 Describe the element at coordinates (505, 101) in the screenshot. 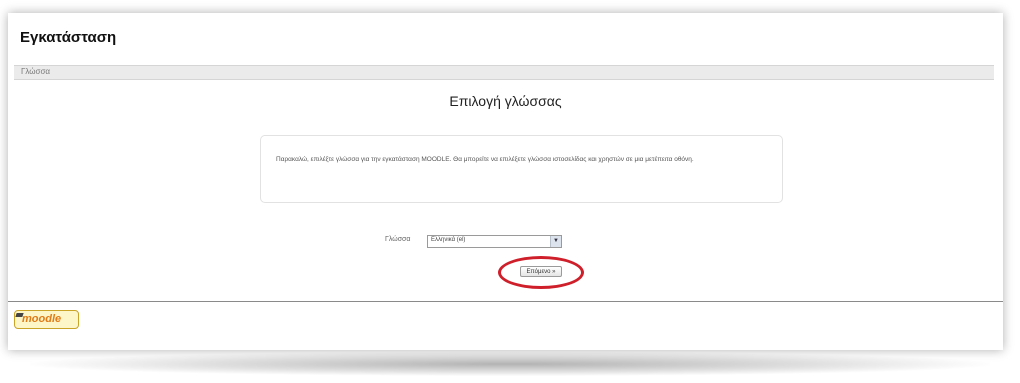

I see `page-heading: Επιλογή γλώσσας` at that location.